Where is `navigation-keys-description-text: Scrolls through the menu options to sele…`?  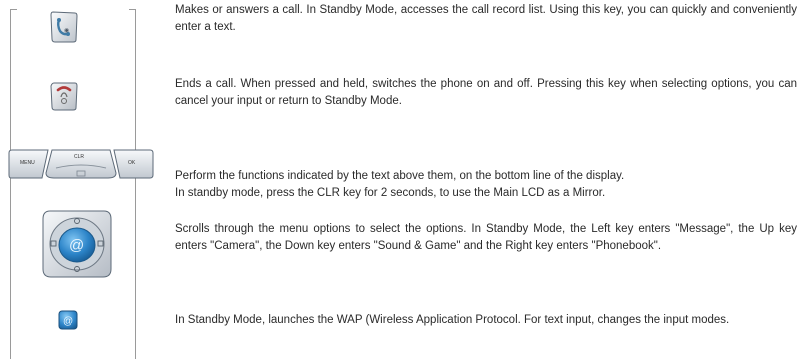
navigation-keys-description-text: Scrolls through the menu options to sele… is located at coordinates (486, 237).